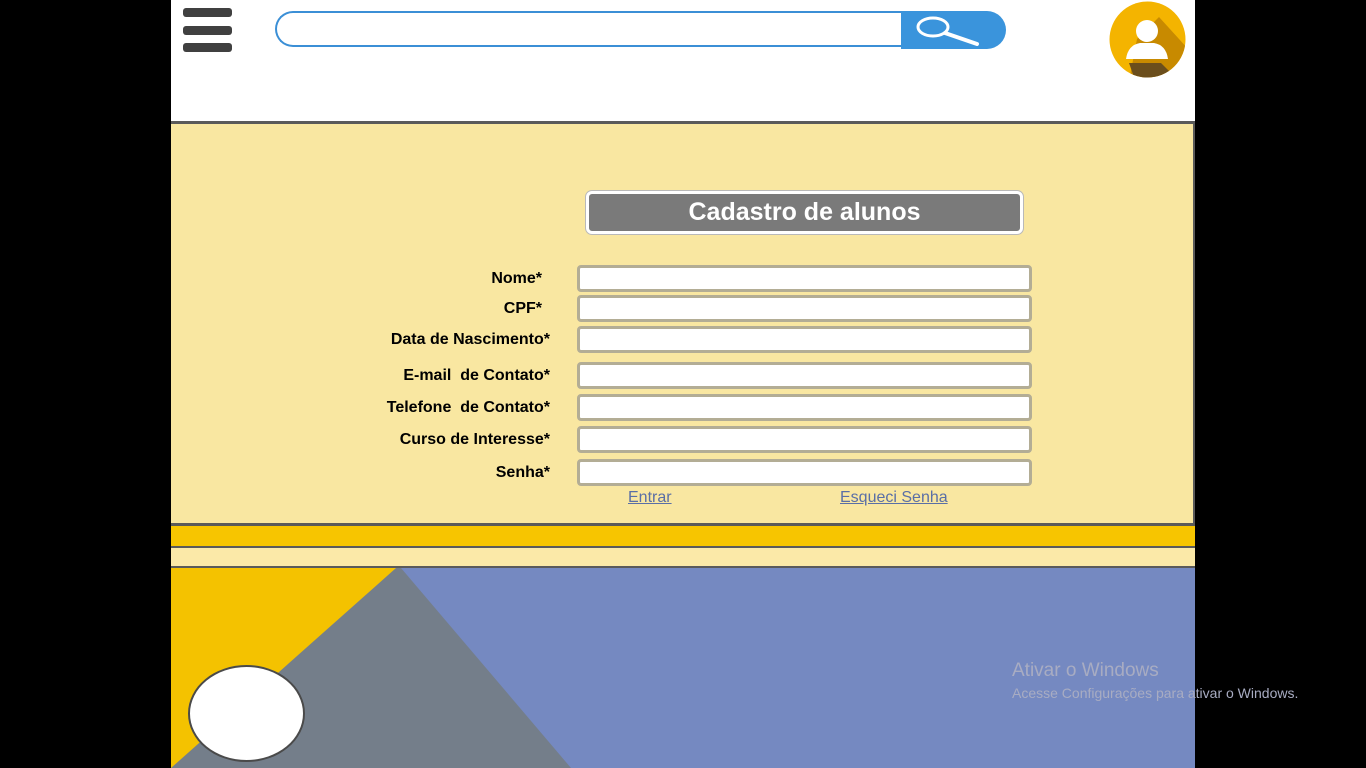 The image size is (1366, 768). Describe the element at coordinates (474, 439) in the screenshot. I see `course-label: Curso de Interesse*` at that location.